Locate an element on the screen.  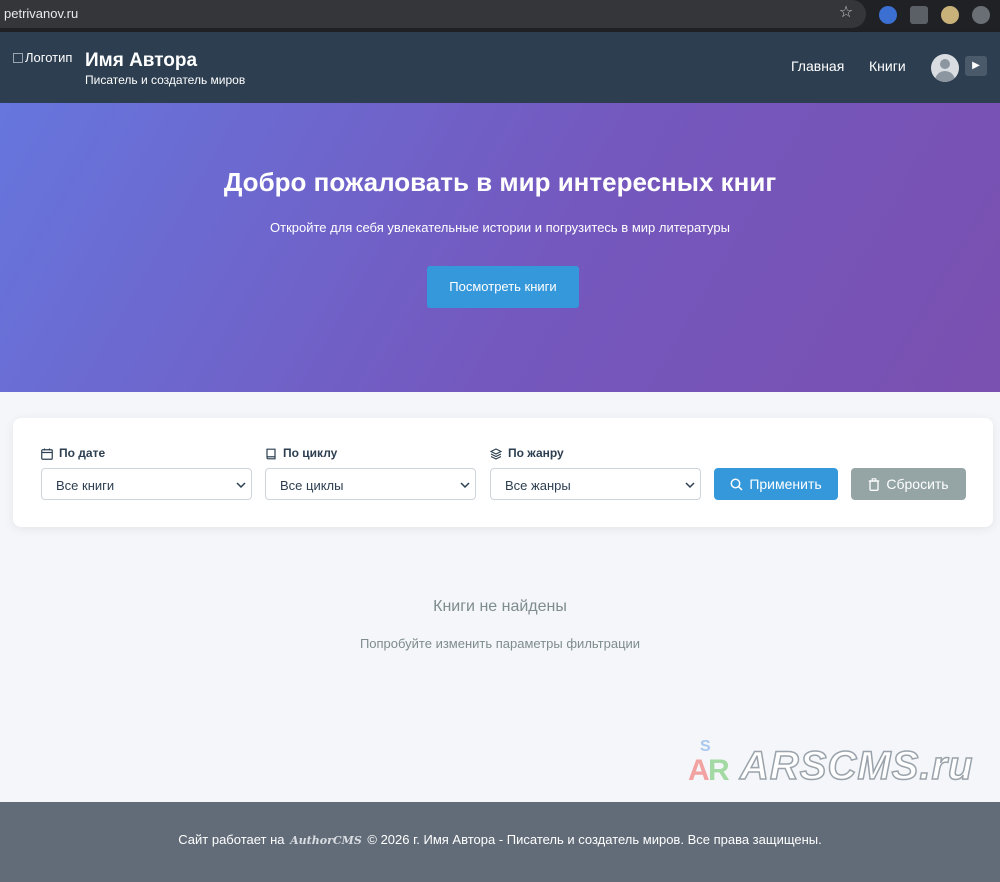
filter-cycle-label: По циклу is located at coordinates (301, 453).